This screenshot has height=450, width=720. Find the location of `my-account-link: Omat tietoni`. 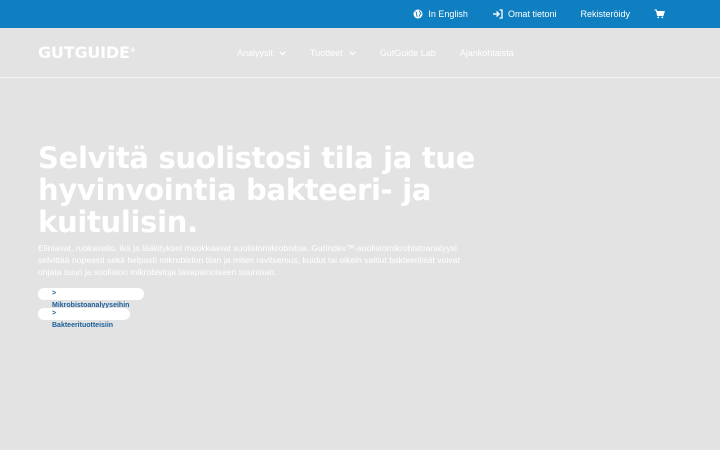

my-account-link: Omat tietoni is located at coordinates (524, 14).